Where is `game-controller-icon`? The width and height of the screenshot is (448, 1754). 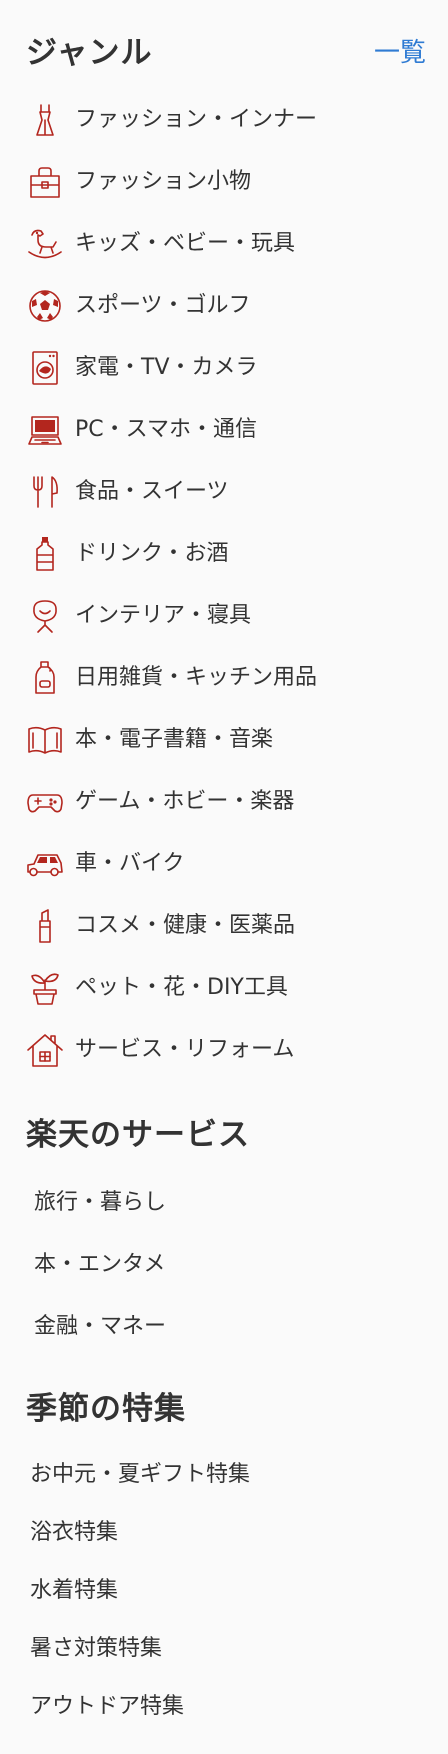
game-controller-icon is located at coordinates (45, 802).